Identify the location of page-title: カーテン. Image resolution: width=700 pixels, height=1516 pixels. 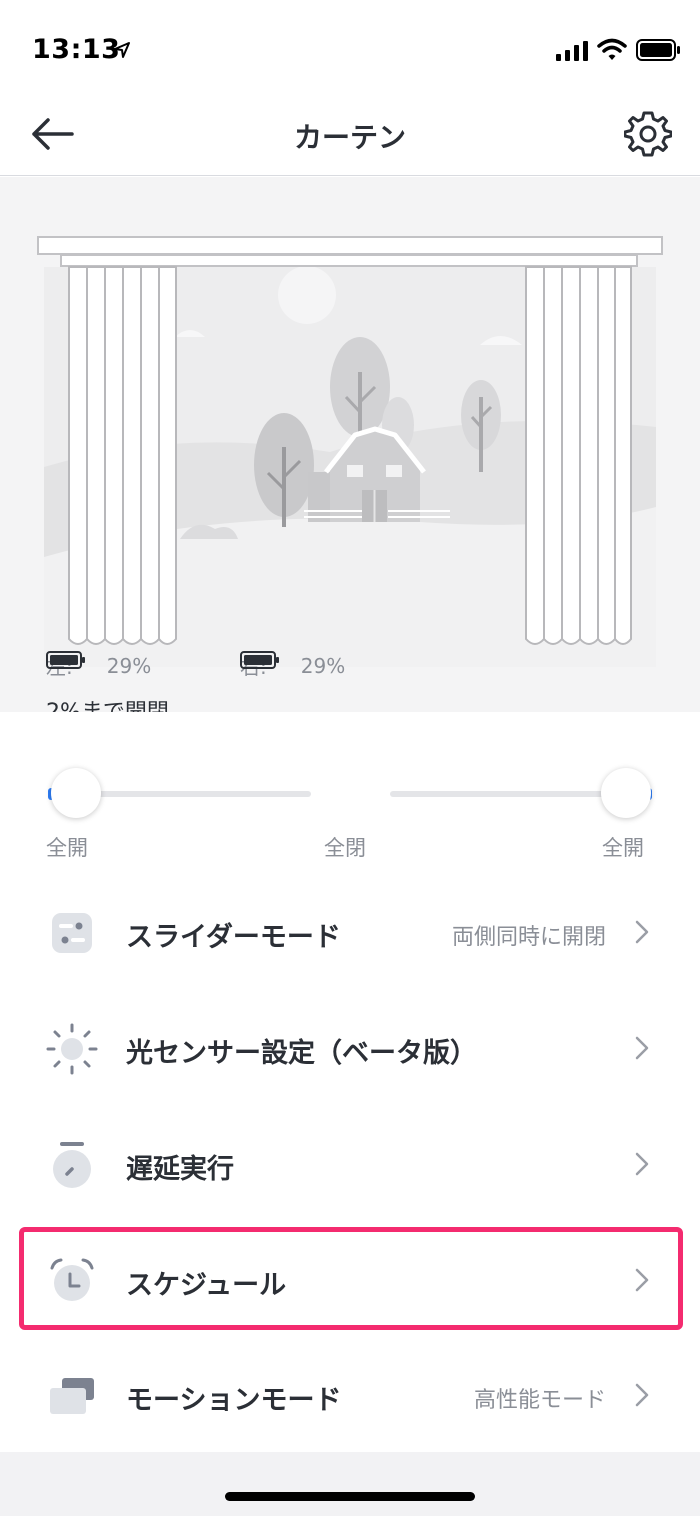
(349, 137).